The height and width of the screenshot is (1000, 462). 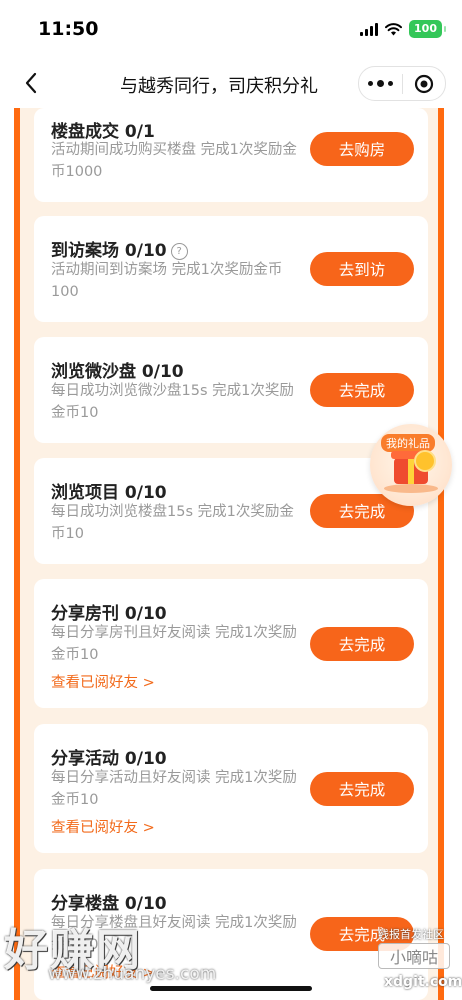 What do you see at coordinates (362, 644) in the screenshot?
I see `complete-share-magazine-button: 去完成` at bounding box center [362, 644].